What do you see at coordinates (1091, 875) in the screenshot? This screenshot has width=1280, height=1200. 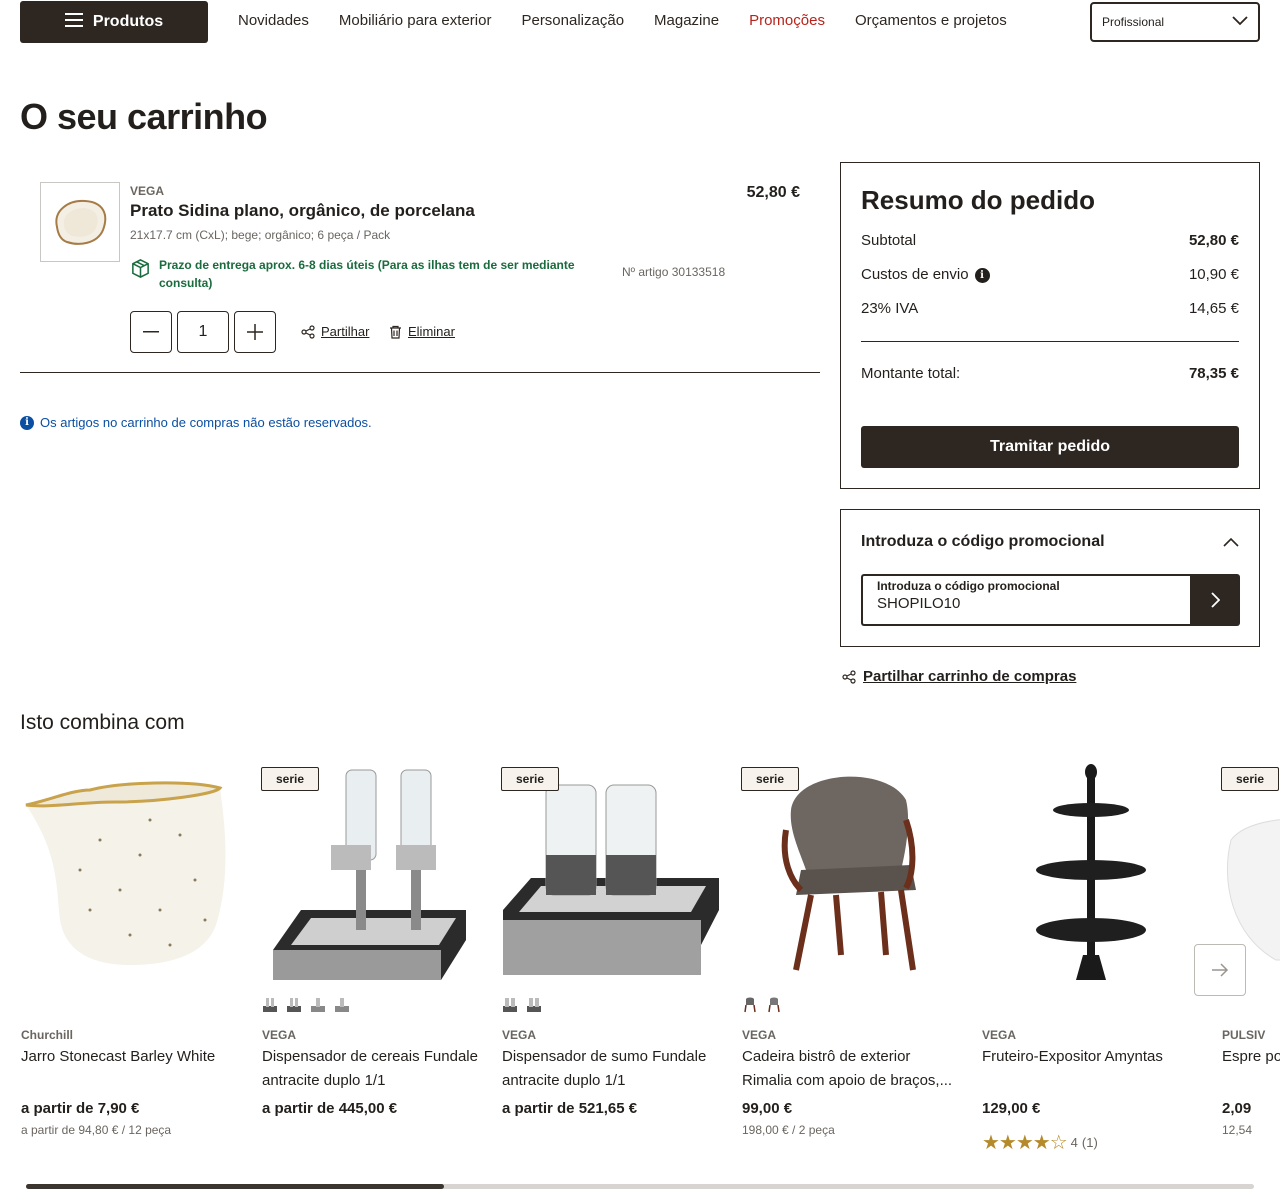 I see `product-image-fruit-stand` at bounding box center [1091, 875].